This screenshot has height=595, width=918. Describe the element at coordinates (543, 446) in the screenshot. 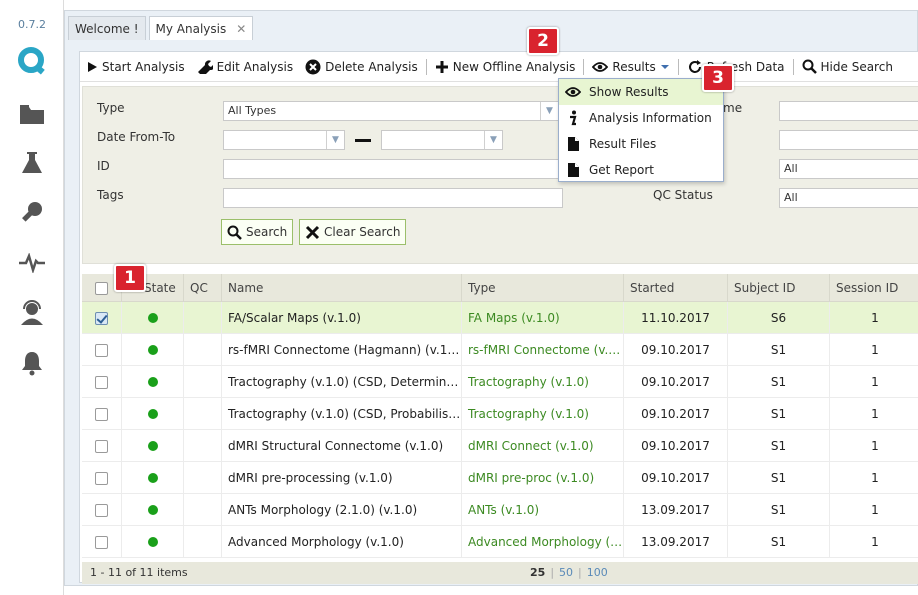

I see `type-cell: dMRI Connect (v.1.0)` at that location.